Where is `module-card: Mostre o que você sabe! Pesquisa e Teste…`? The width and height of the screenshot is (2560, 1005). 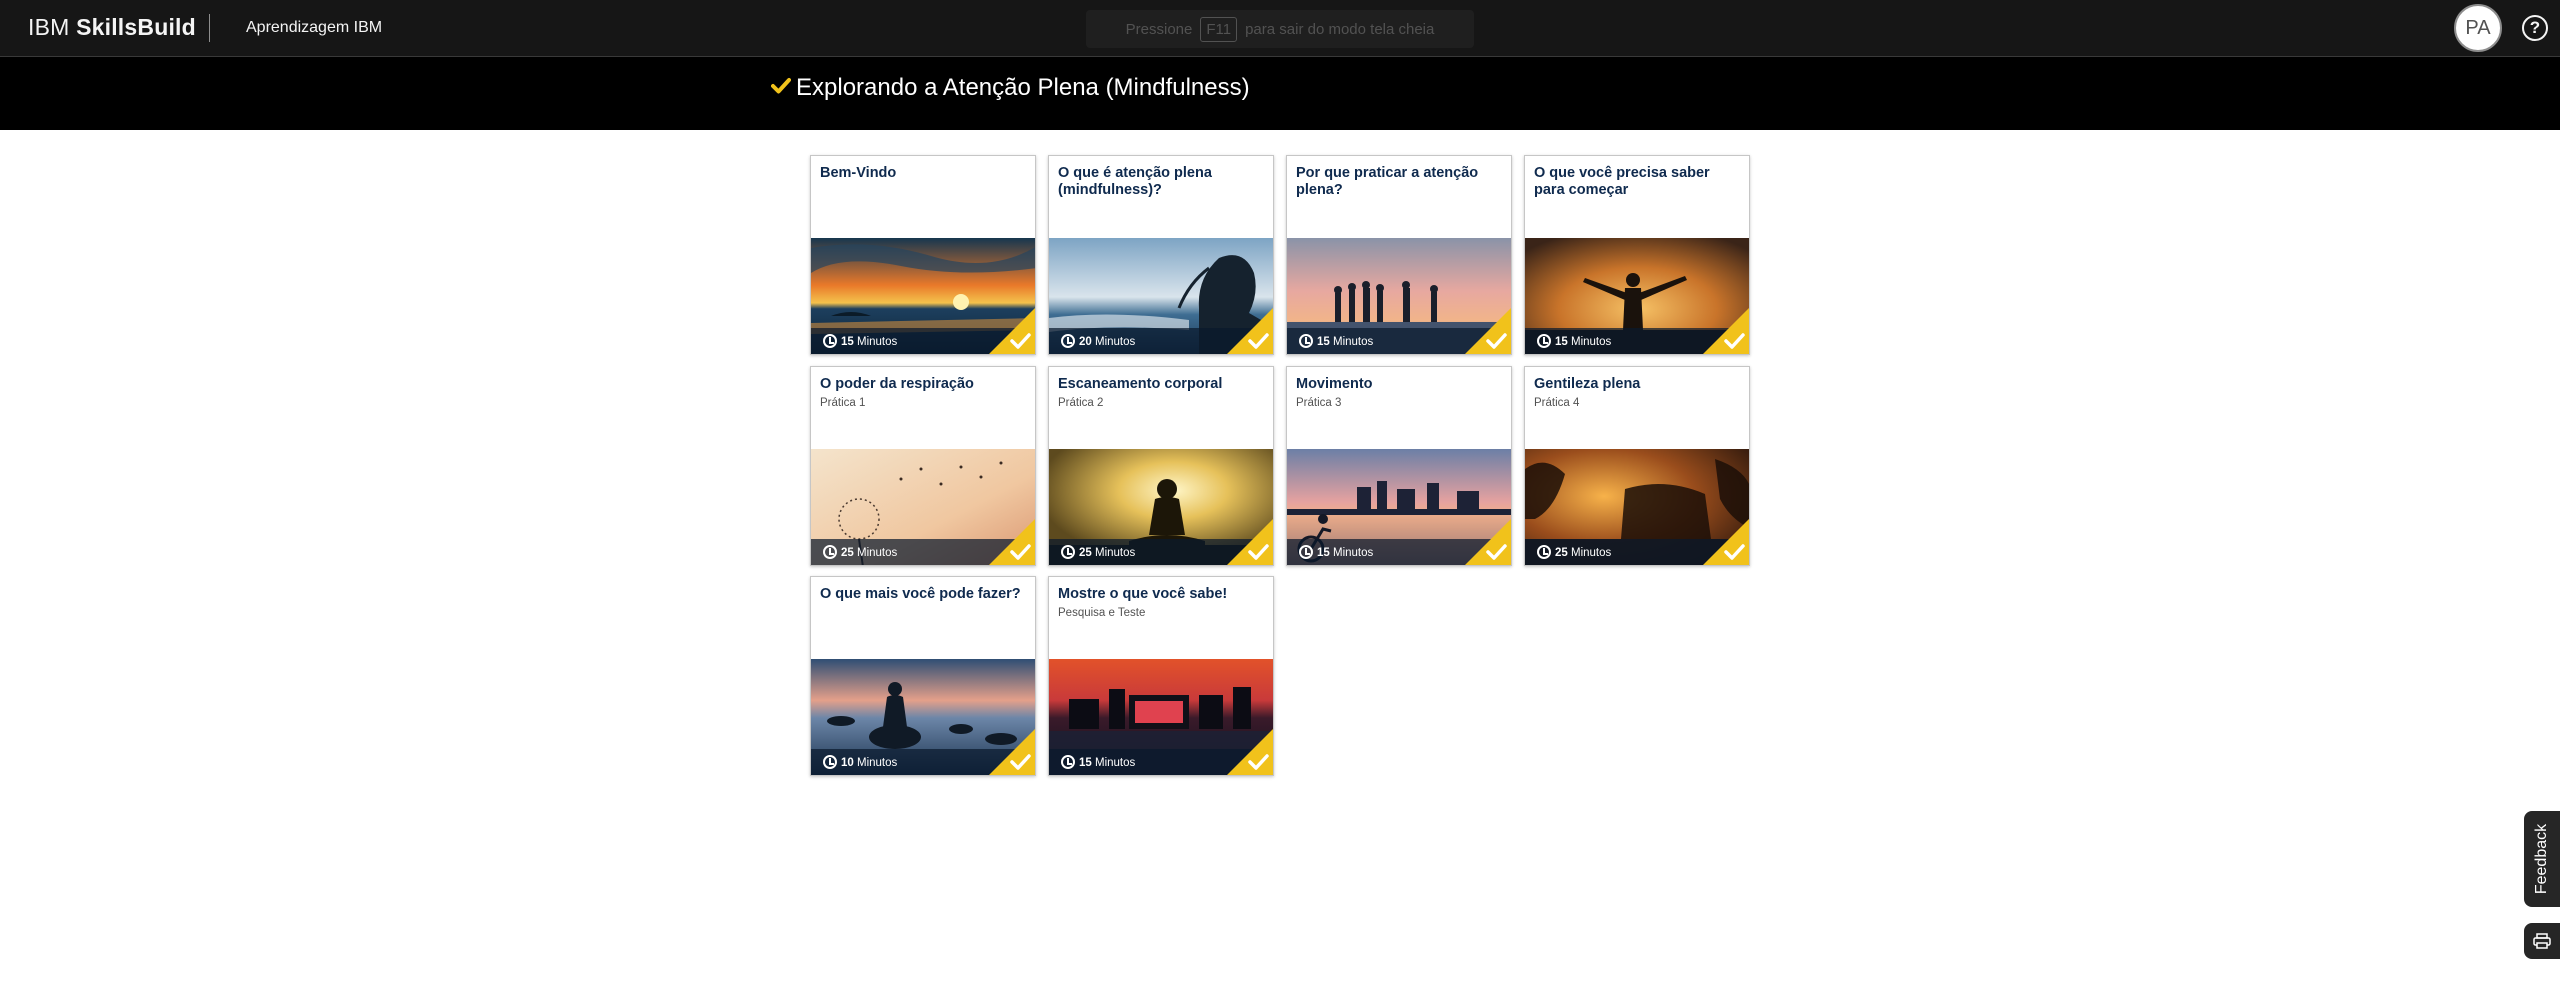
module-card: Mostre o que você sabe! Pesquisa e Teste… is located at coordinates (1161, 676).